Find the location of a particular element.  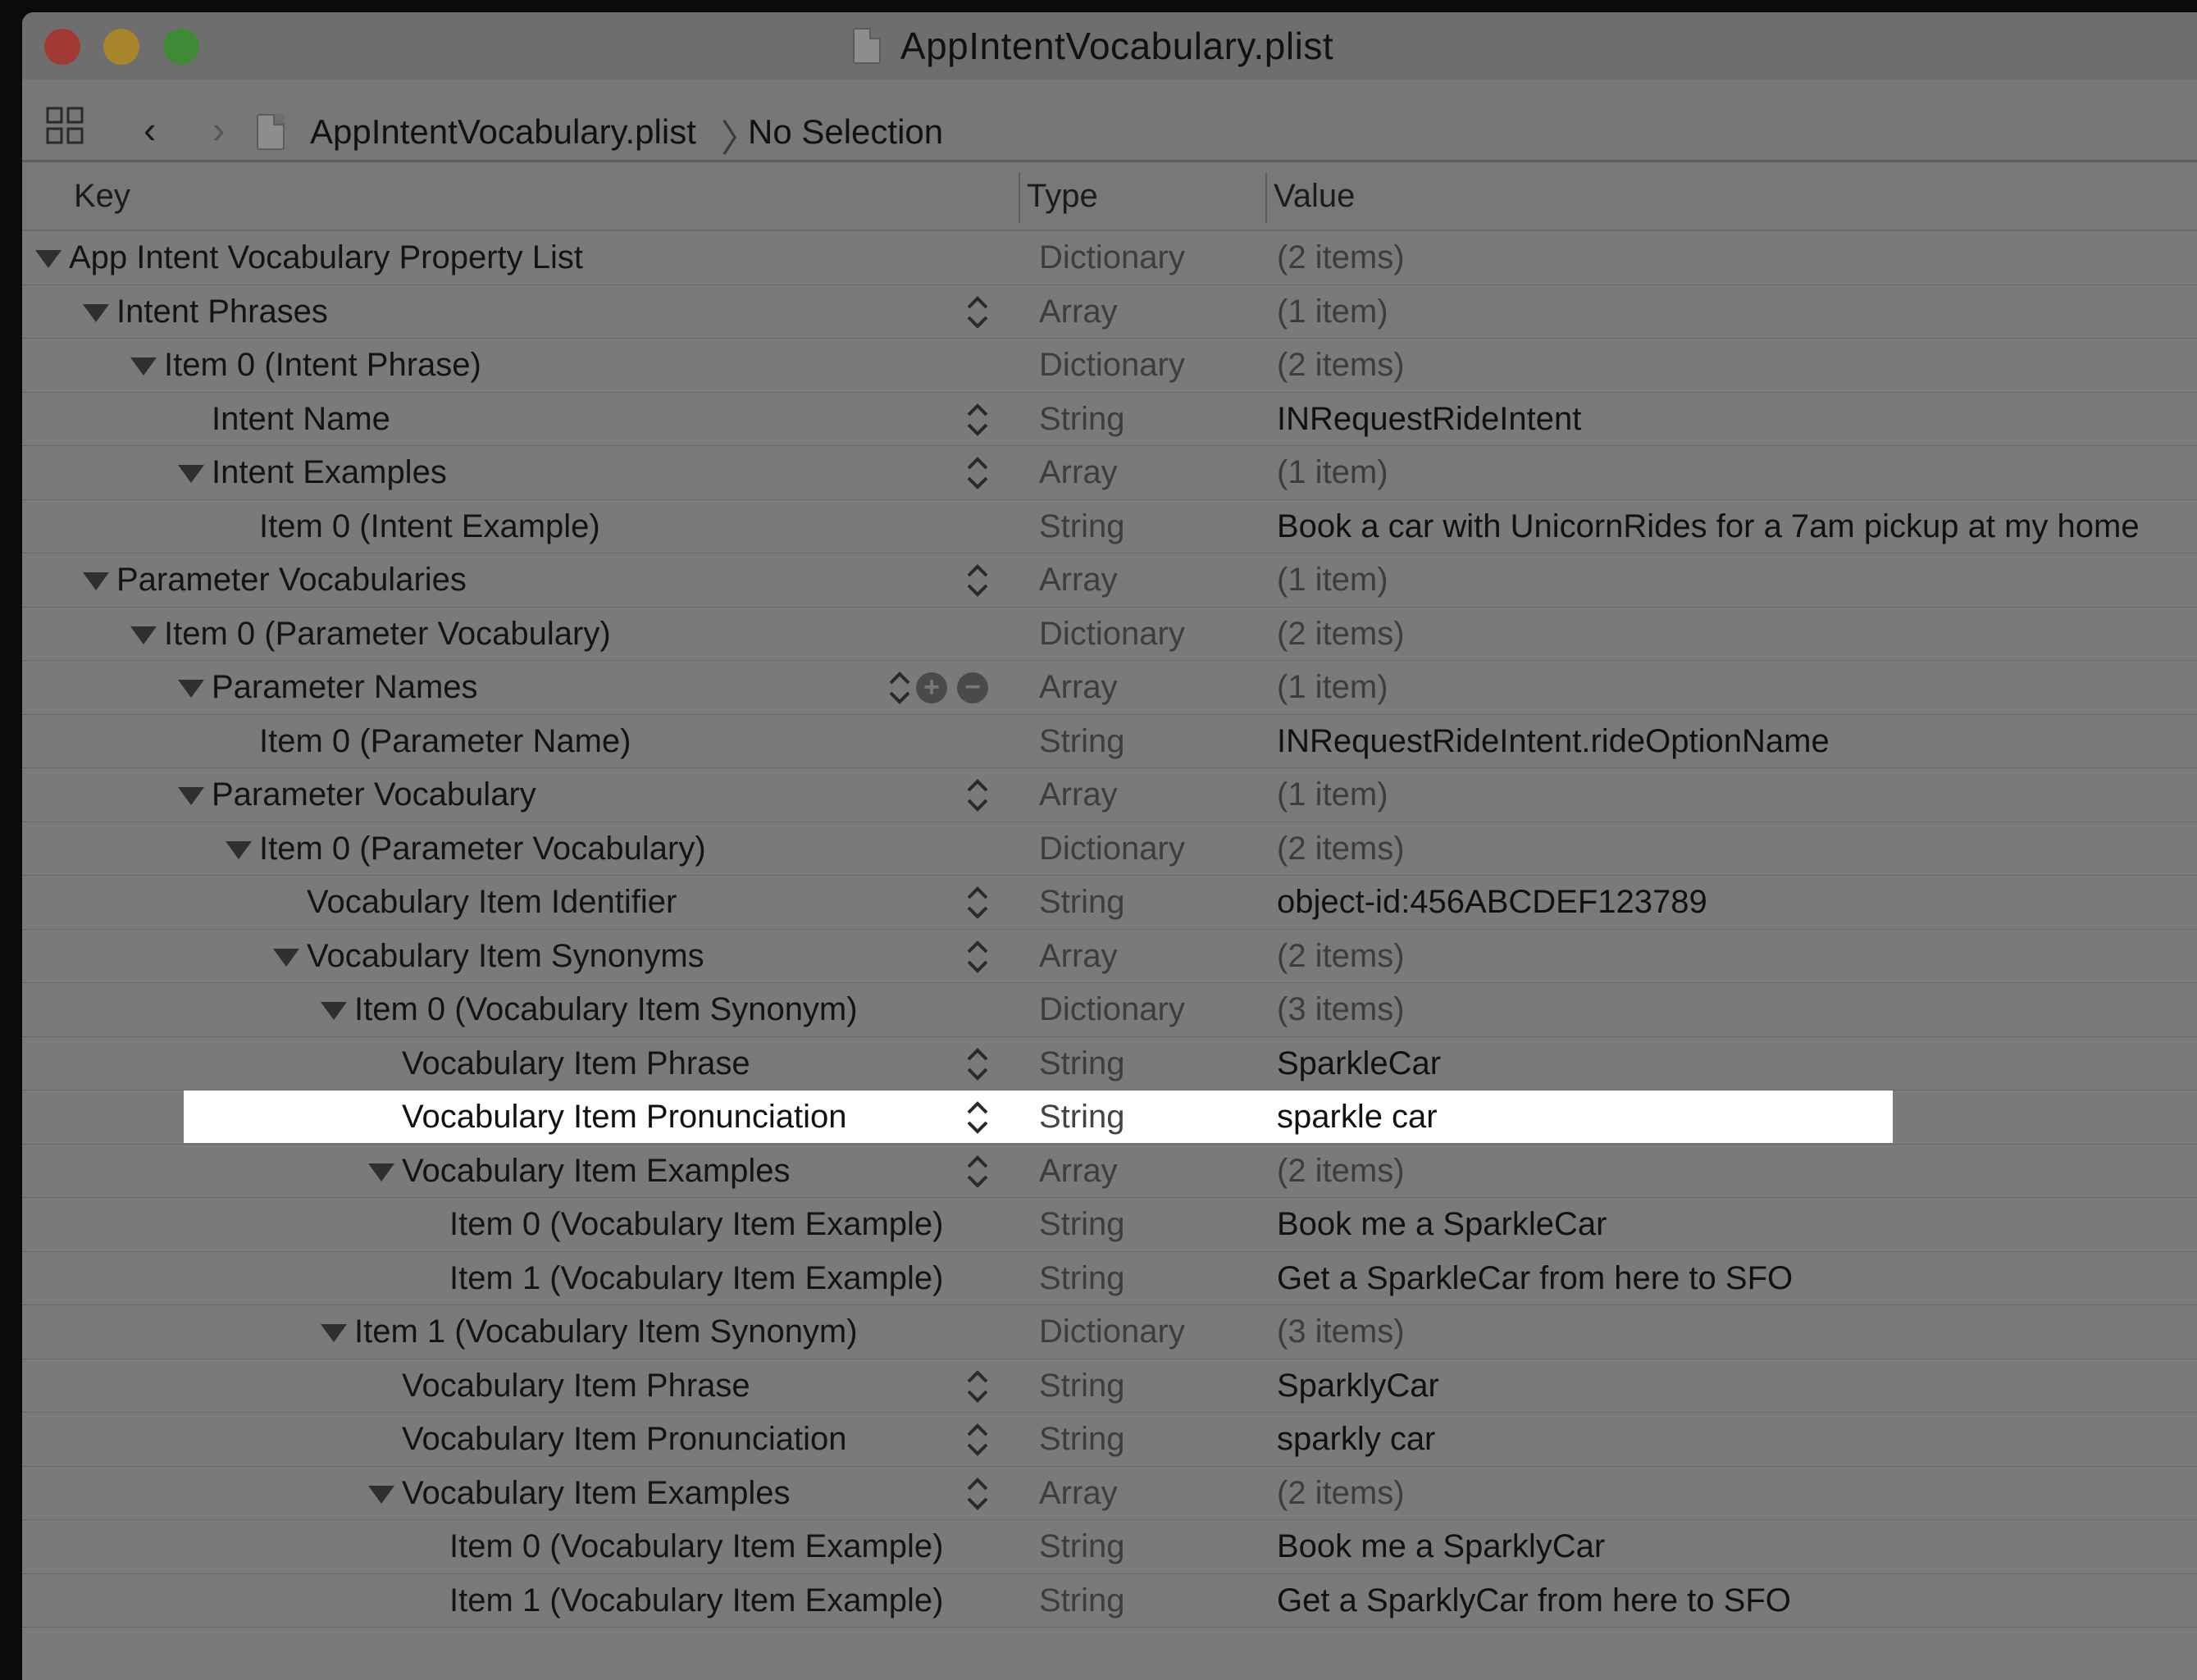

row-value: INRequestRideIntent is located at coordinates (1429, 419).